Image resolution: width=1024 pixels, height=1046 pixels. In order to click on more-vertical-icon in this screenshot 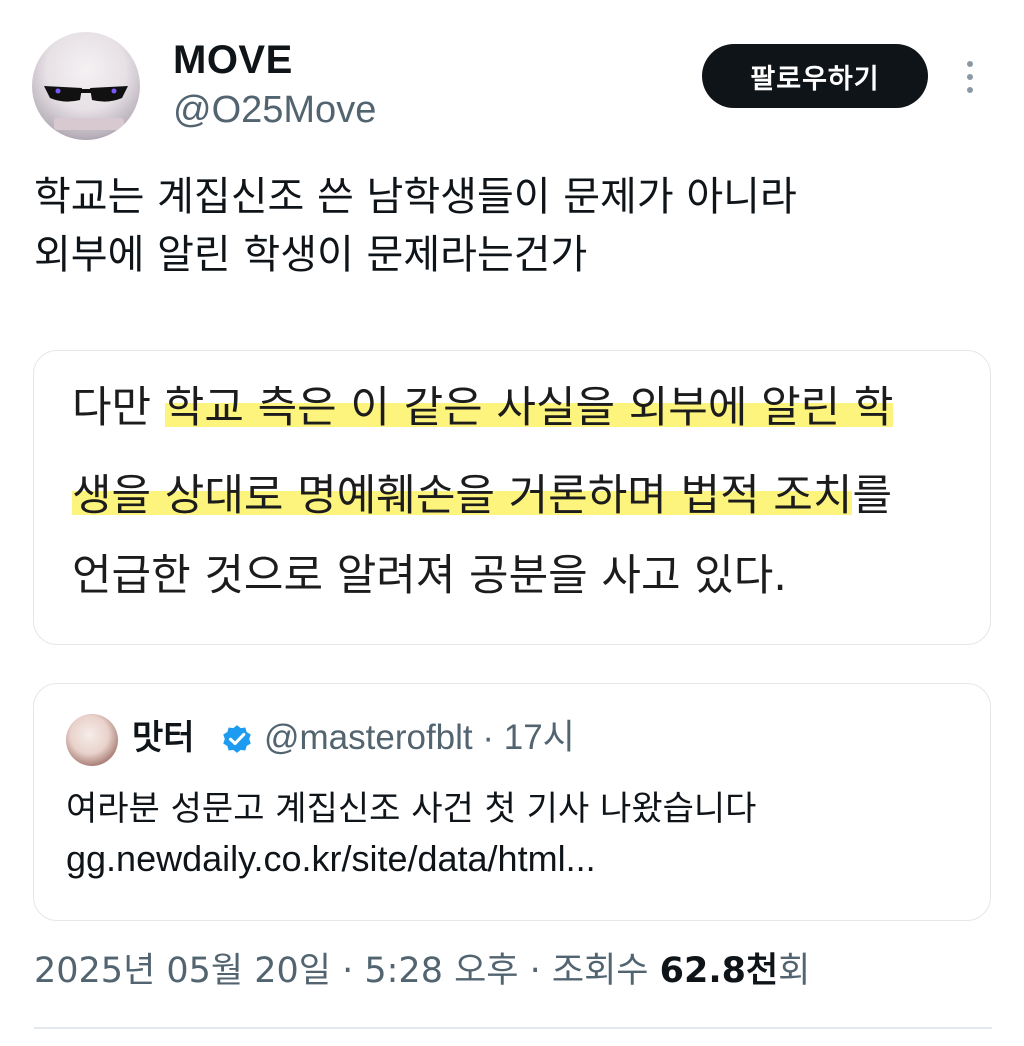, I will do `click(970, 78)`.